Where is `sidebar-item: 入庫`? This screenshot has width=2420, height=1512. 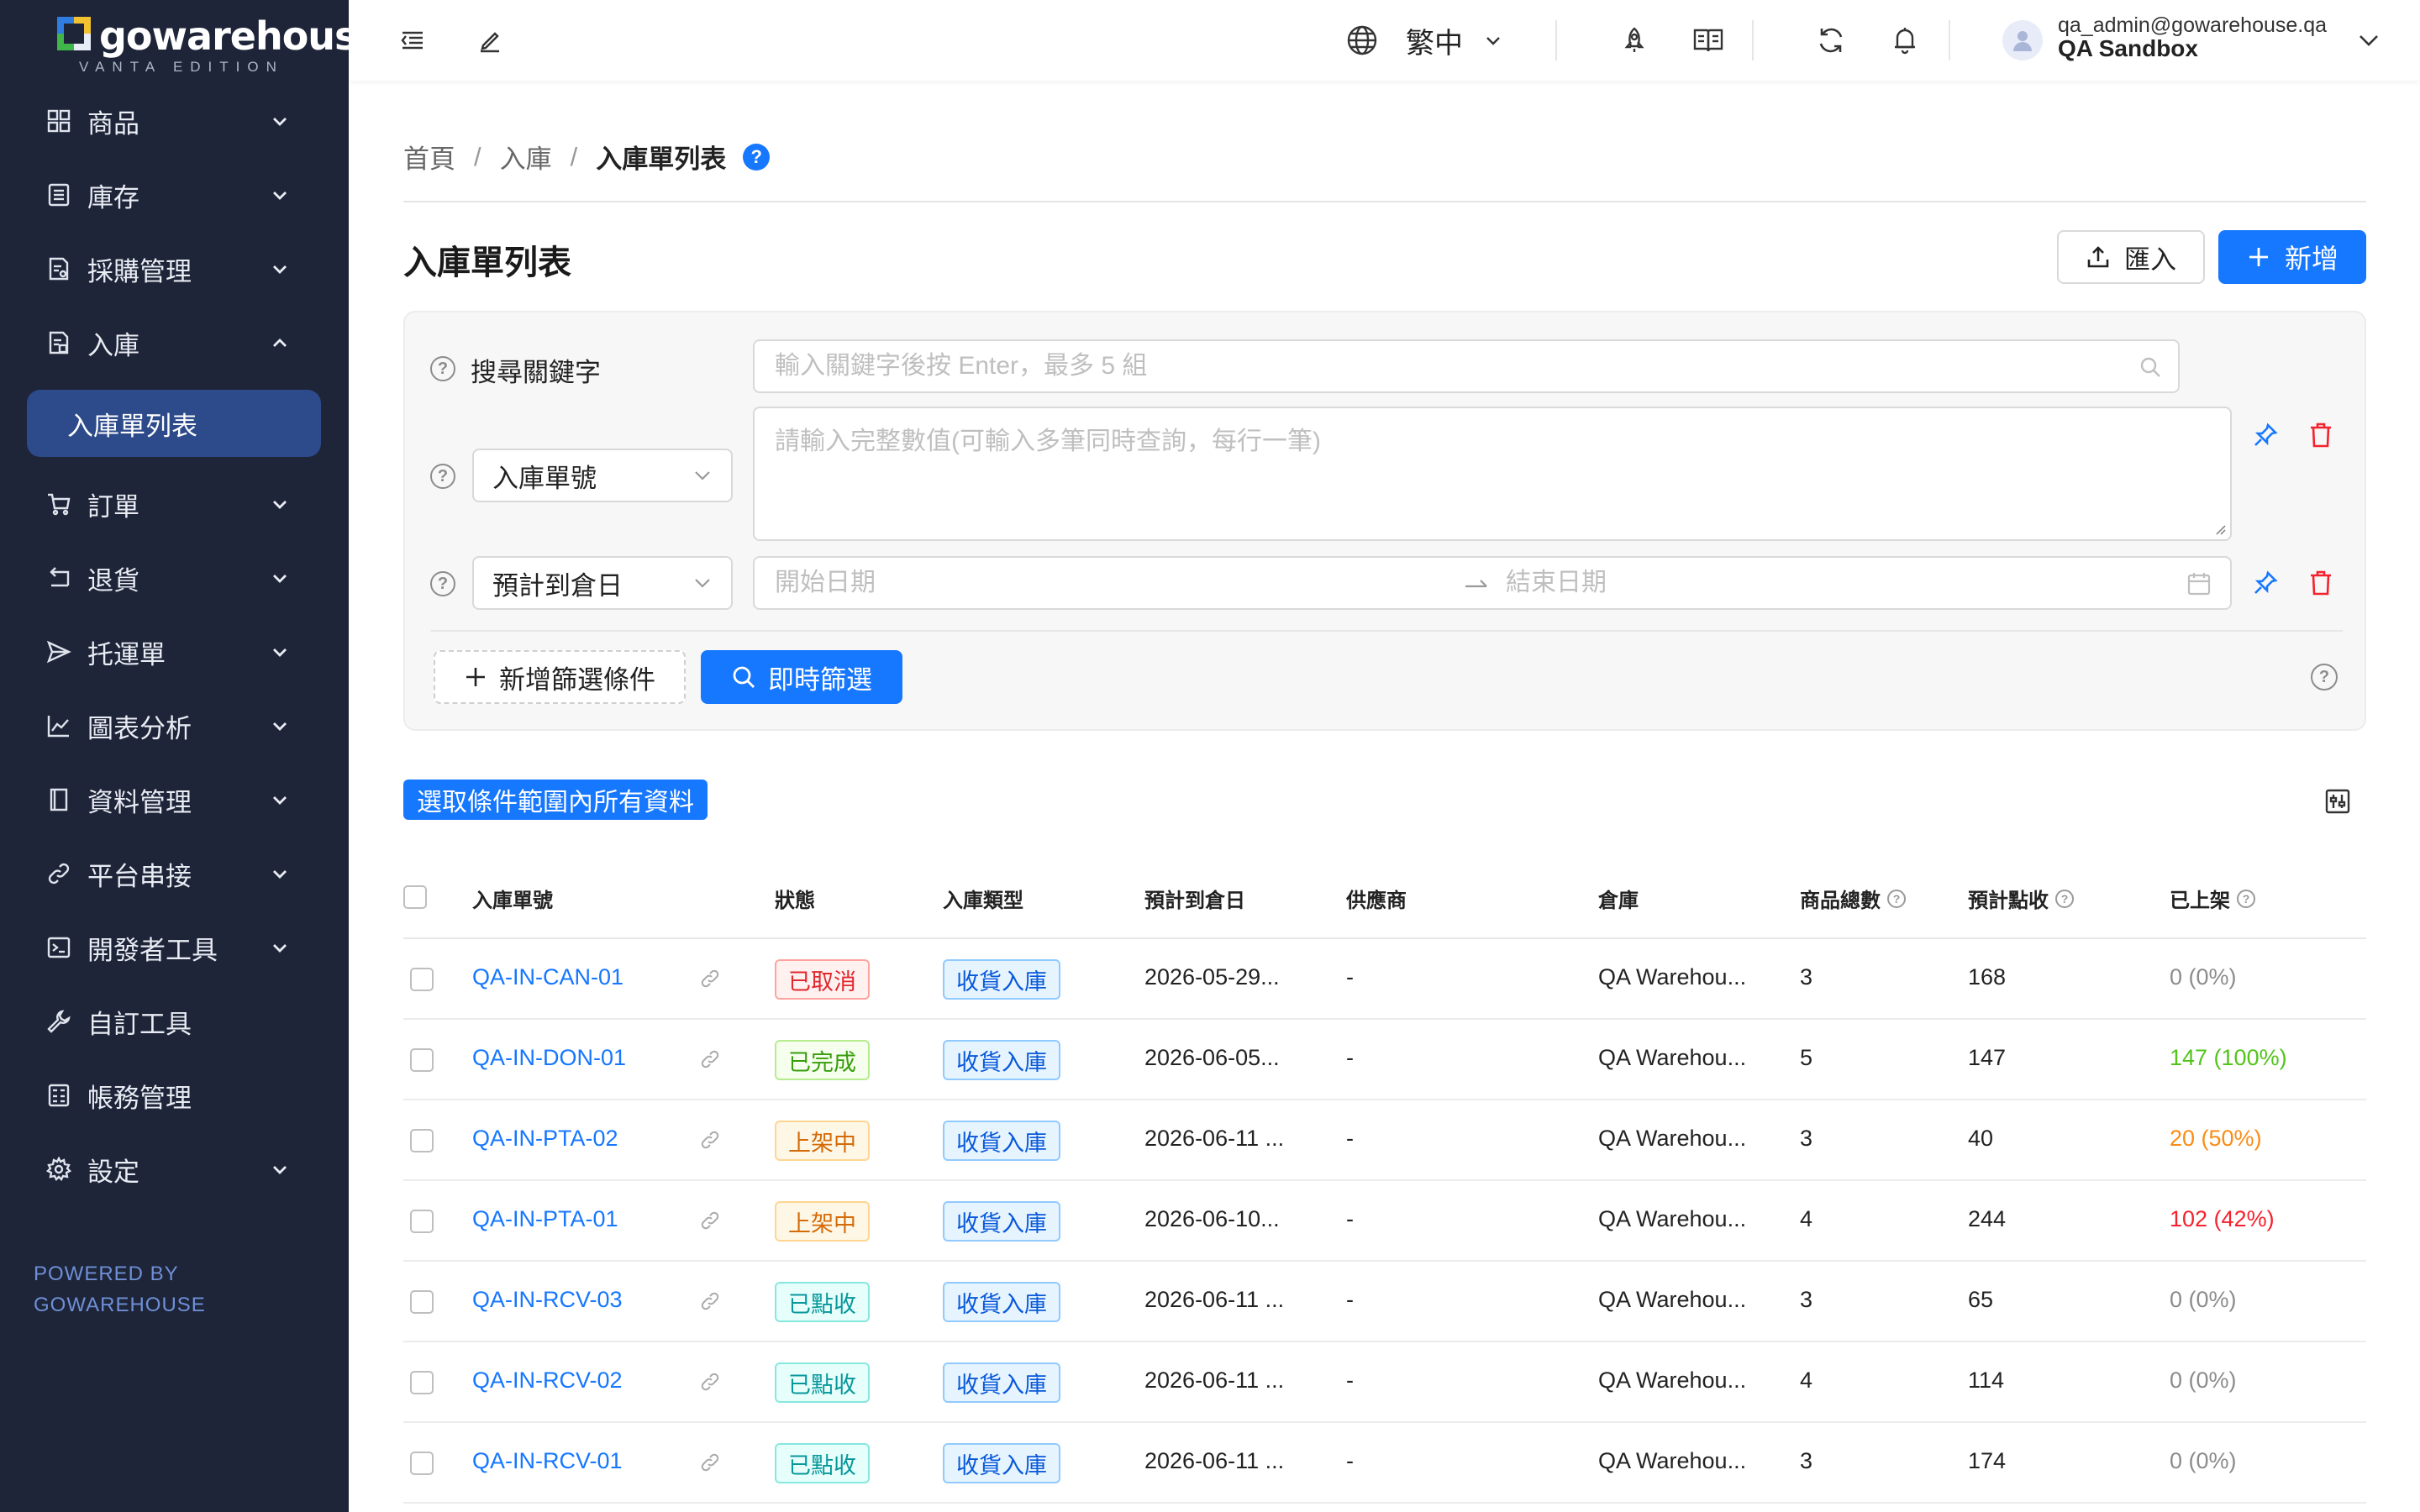
sidebar-item: 入庫 is located at coordinates (174, 343).